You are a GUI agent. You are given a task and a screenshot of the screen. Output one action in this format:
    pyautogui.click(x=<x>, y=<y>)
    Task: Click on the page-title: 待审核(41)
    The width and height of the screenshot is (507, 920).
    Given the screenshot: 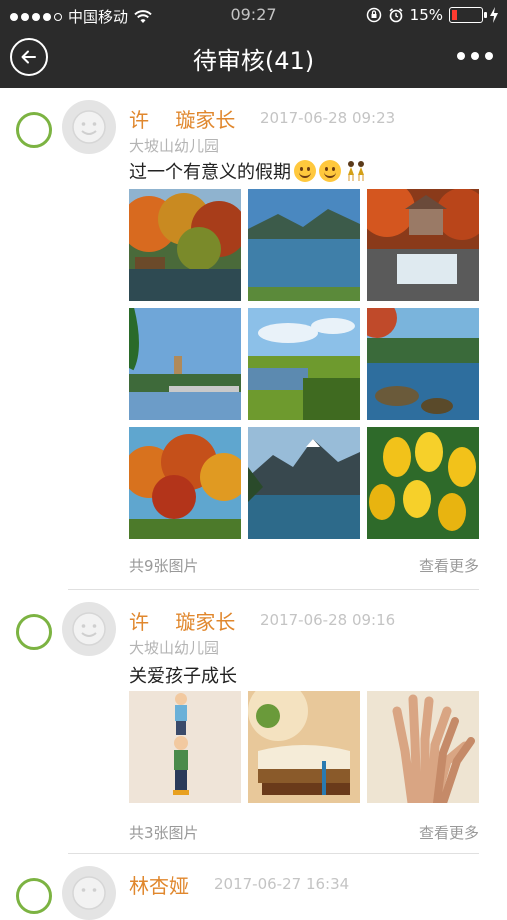 What is the action you would take?
    pyautogui.click(x=253, y=61)
    